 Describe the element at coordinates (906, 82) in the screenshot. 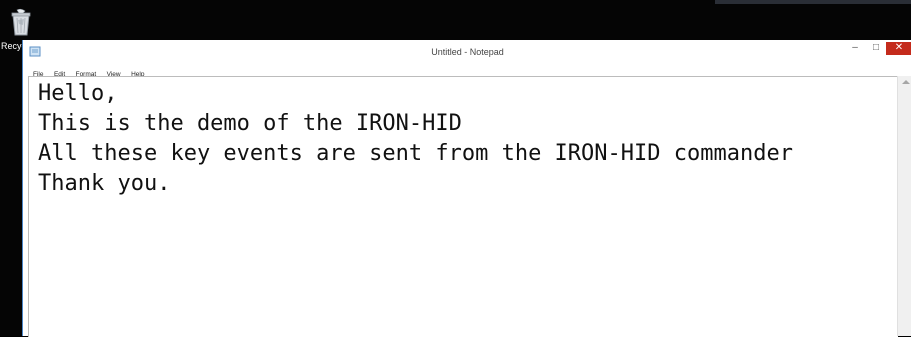

I see `scroll-up-arrow-icon` at that location.